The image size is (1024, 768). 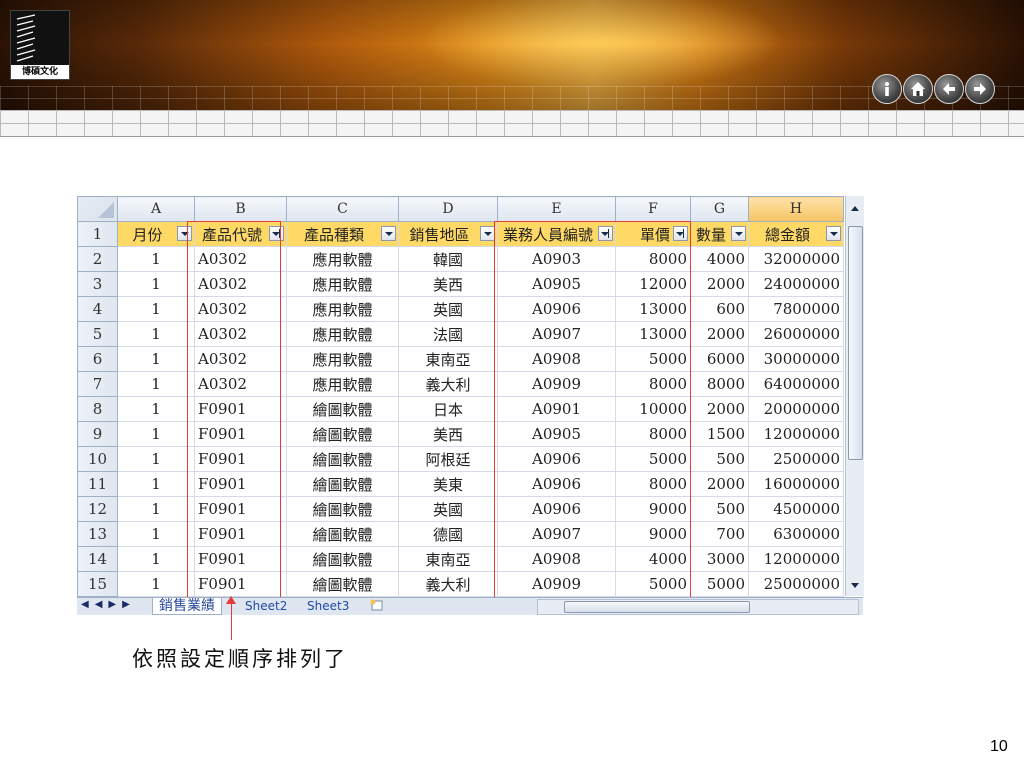 What do you see at coordinates (980, 89) in the screenshot?
I see `forward-button` at bounding box center [980, 89].